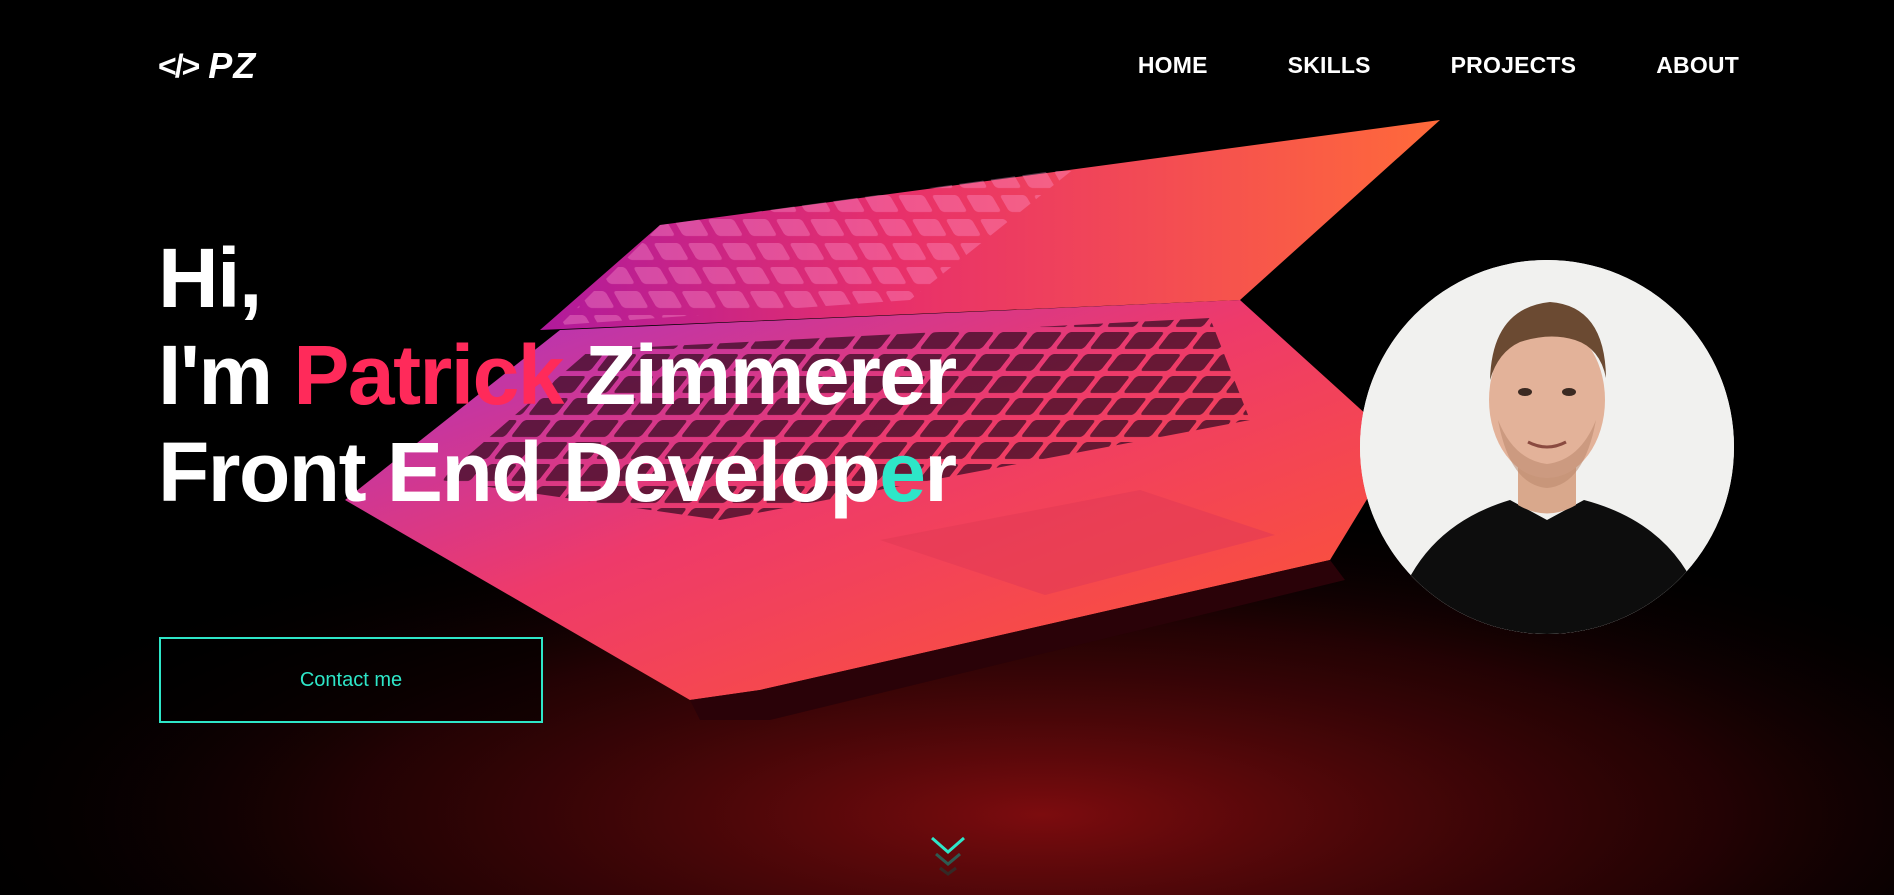 The height and width of the screenshot is (895, 1894). What do you see at coordinates (1173, 65) in the screenshot?
I see `nav-item-home: HOME` at bounding box center [1173, 65].